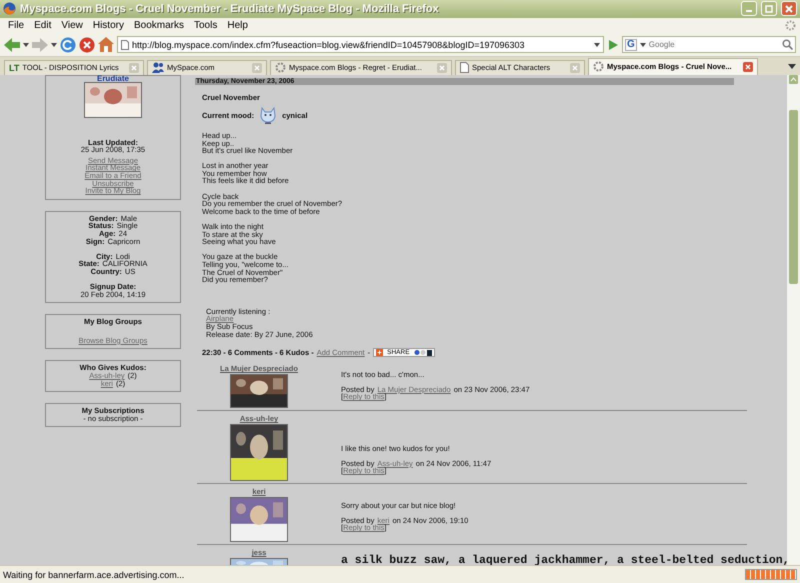  What do you see at coordinates (108, 26) in the screenshot?
I see `menu-item: History` at bounding box center [108, 26].